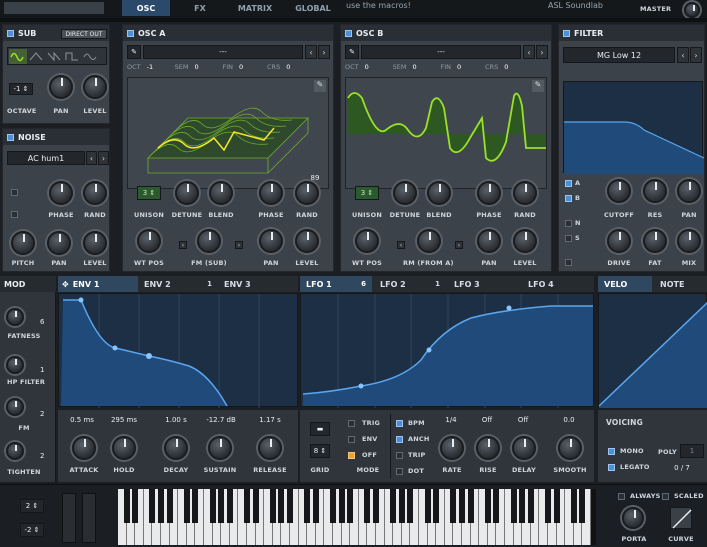 This screenshot has width=707, height=547. I want to click on filter-mix-knob, so click(689, 241).